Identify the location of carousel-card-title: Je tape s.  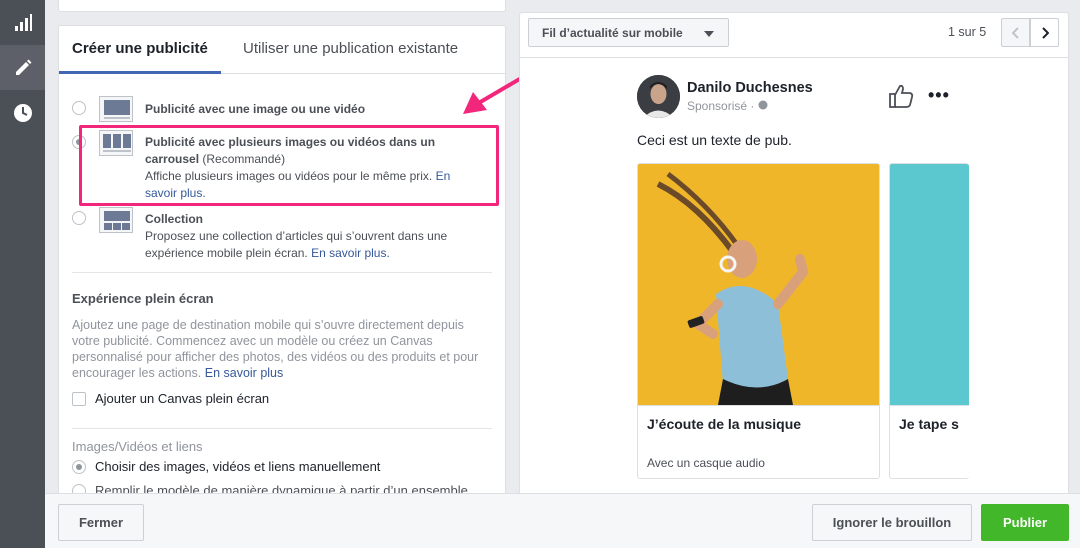
(929, 424).